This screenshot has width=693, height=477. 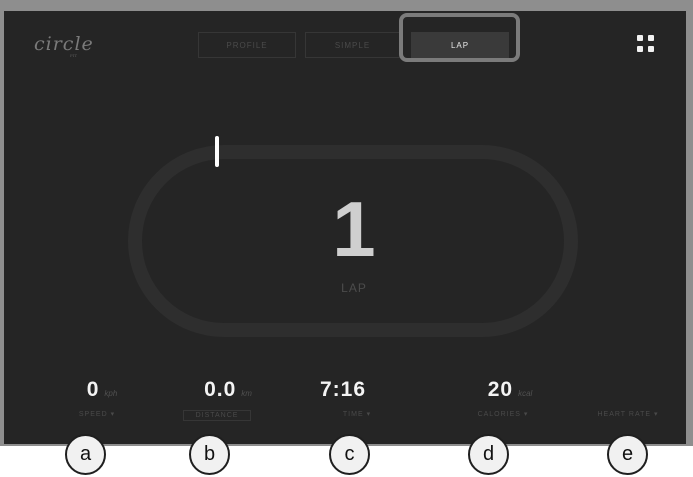 I want to click on lap-label: LAP, so click(x=354, y=288).